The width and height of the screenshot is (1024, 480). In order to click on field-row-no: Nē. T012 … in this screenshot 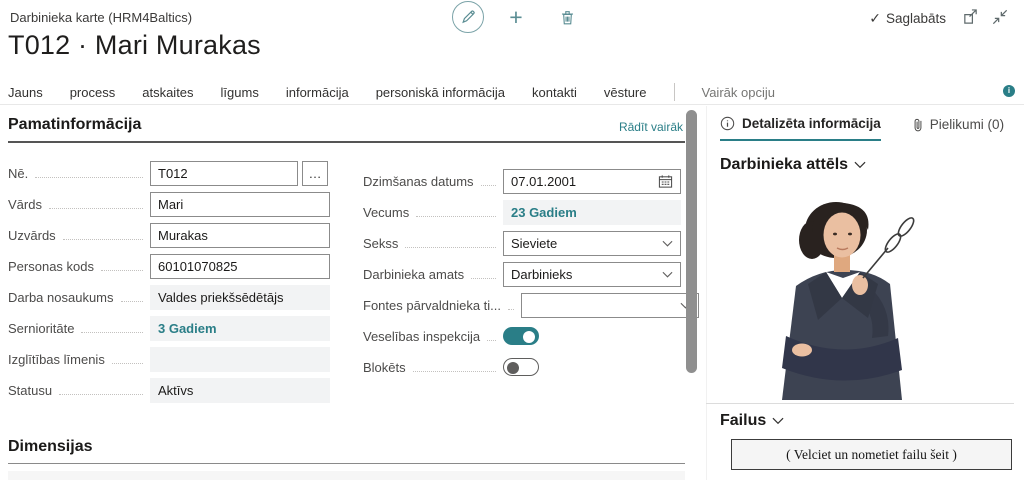, I will do `click(169, 173)`.